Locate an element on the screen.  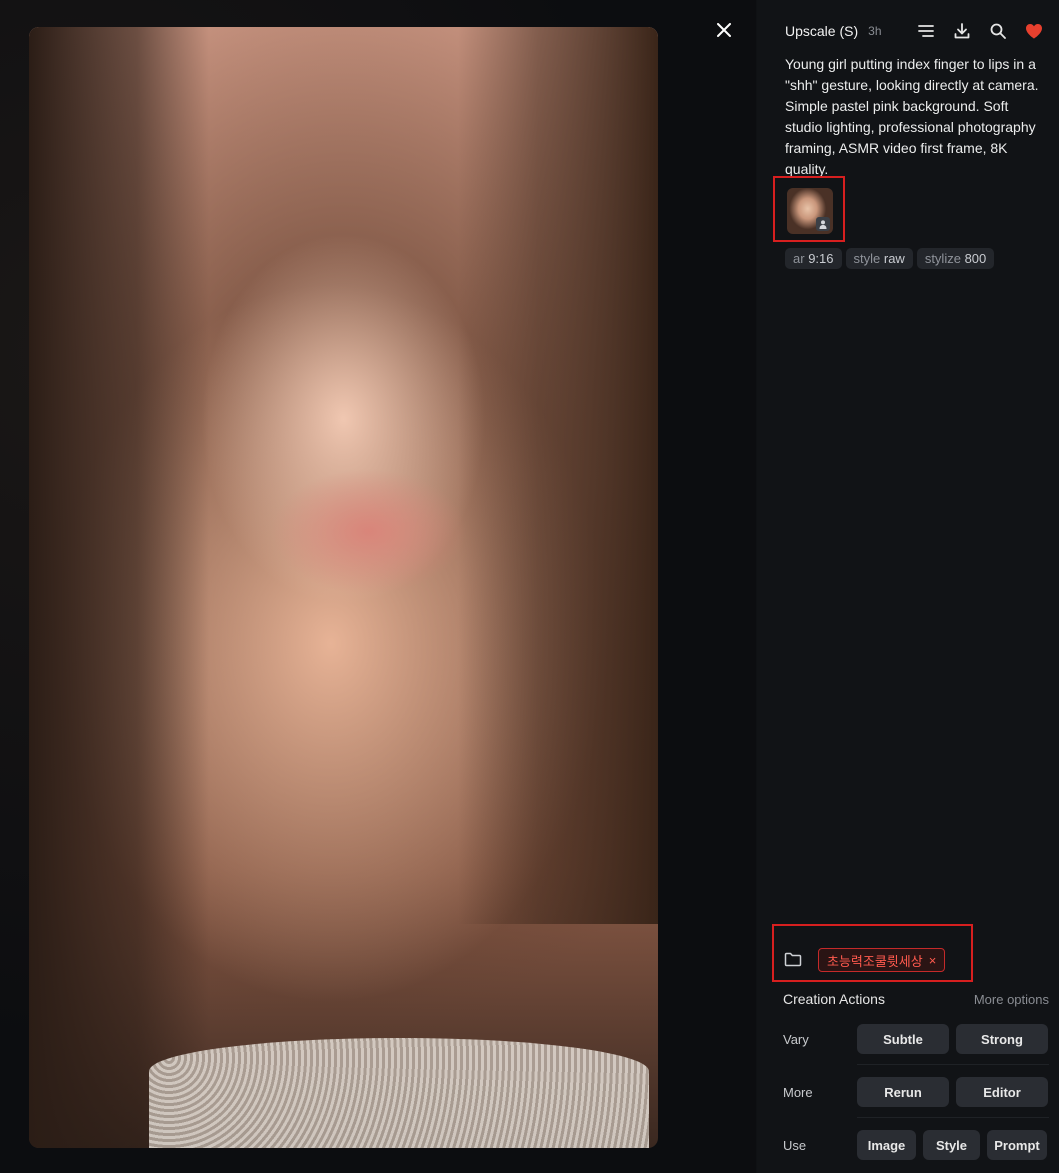
use-prompt-button: Prompt is located at coordinates (1017, 1145).